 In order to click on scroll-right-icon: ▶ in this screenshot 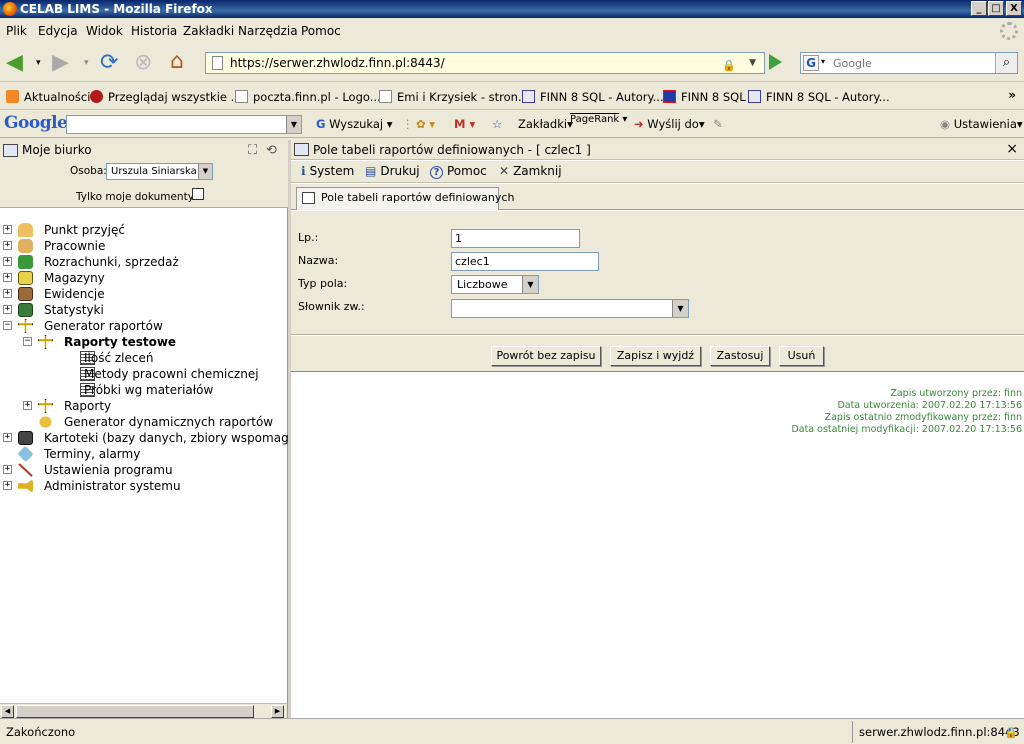, I will do `click(277, 711)`.